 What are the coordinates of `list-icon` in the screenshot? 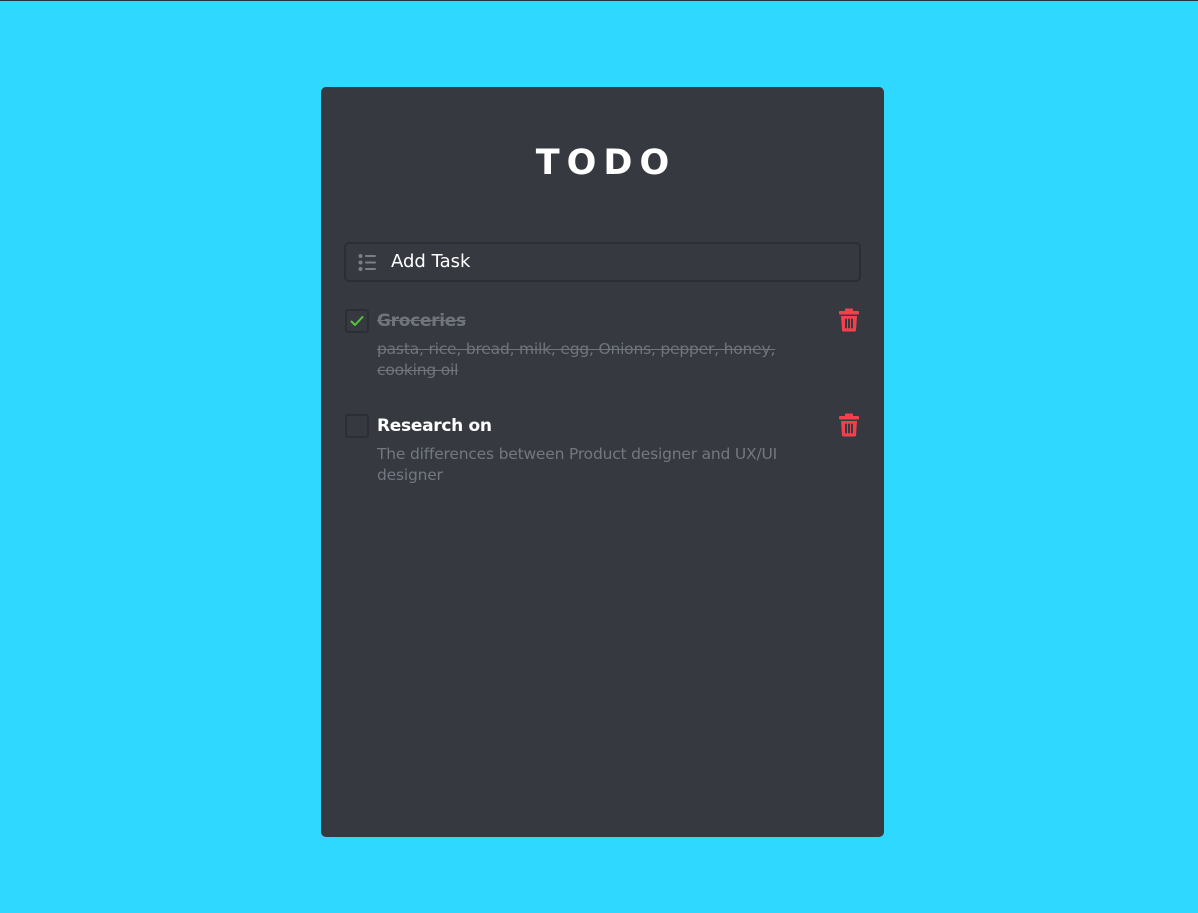 It's located at (368, 262).